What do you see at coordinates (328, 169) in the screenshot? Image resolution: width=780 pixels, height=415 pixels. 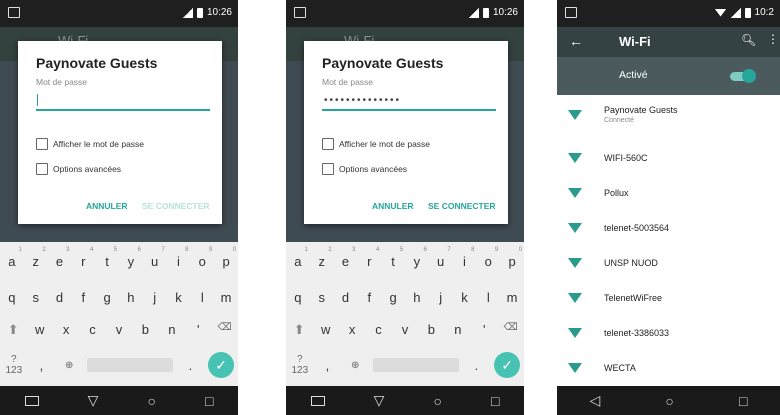 I see `advanced-options-checkbox` at bounding box center [328, 169].